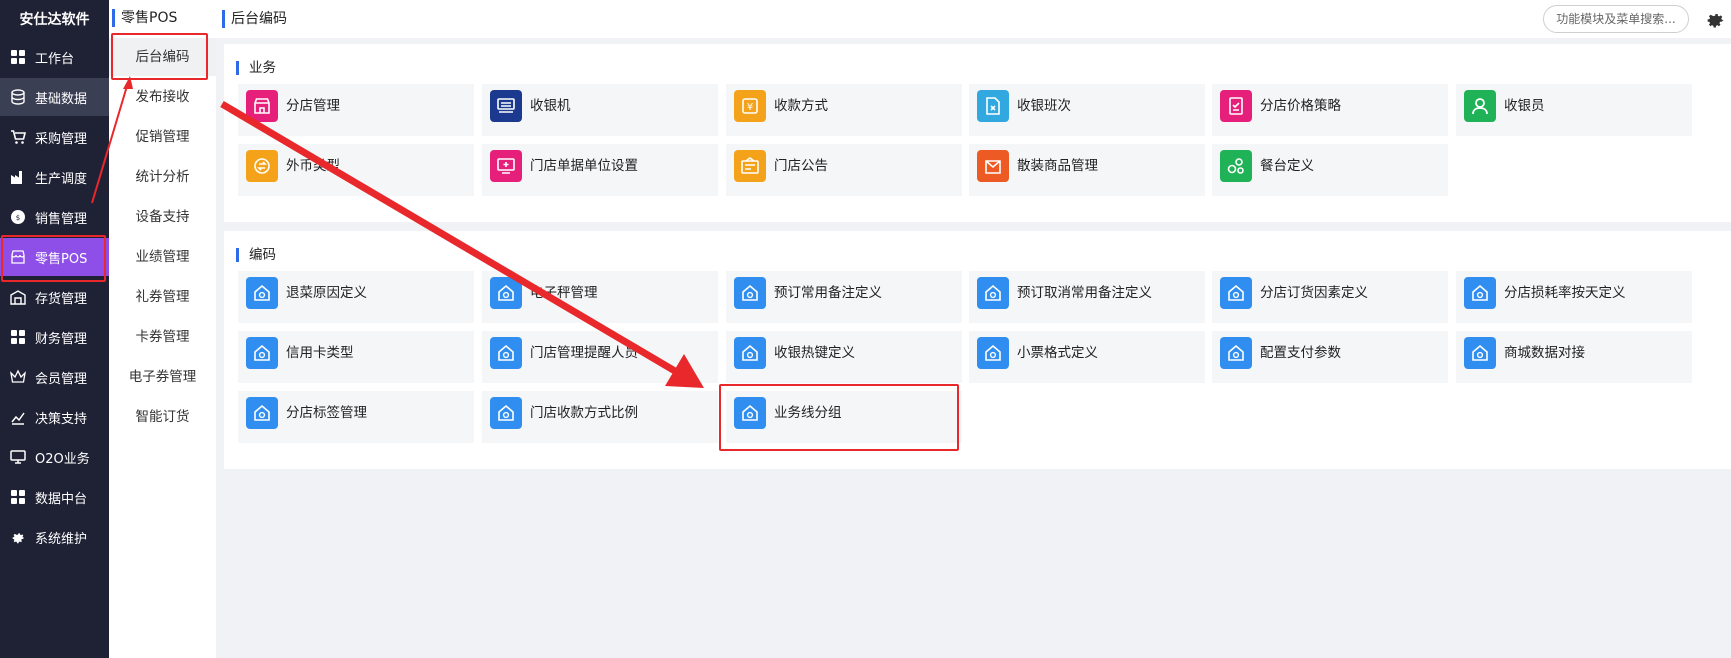 The width and height of the screenshot is (1731, 658). What do you see at coordinates (993, 166) in the screenshot?
I see `bag-icon` at bounding box center [993, 166].